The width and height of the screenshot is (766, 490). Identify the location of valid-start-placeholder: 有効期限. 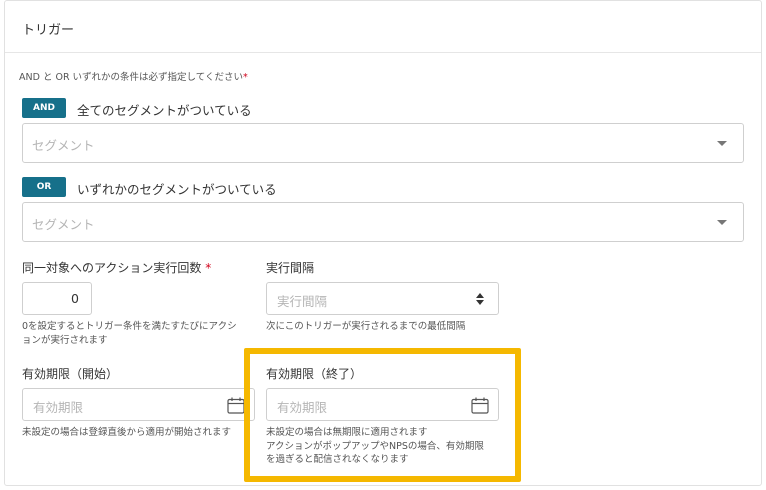
(58, 407).